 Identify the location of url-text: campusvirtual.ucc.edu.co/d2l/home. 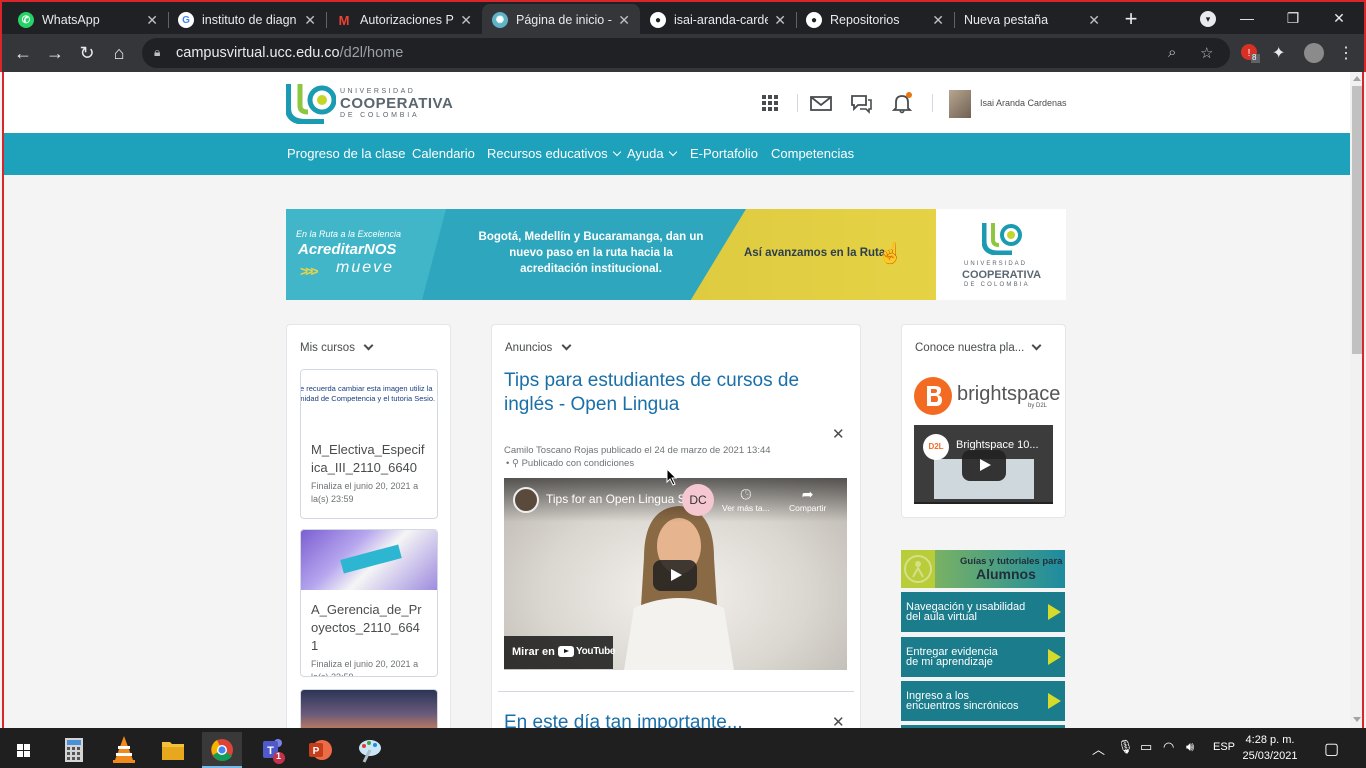
(289, 53).